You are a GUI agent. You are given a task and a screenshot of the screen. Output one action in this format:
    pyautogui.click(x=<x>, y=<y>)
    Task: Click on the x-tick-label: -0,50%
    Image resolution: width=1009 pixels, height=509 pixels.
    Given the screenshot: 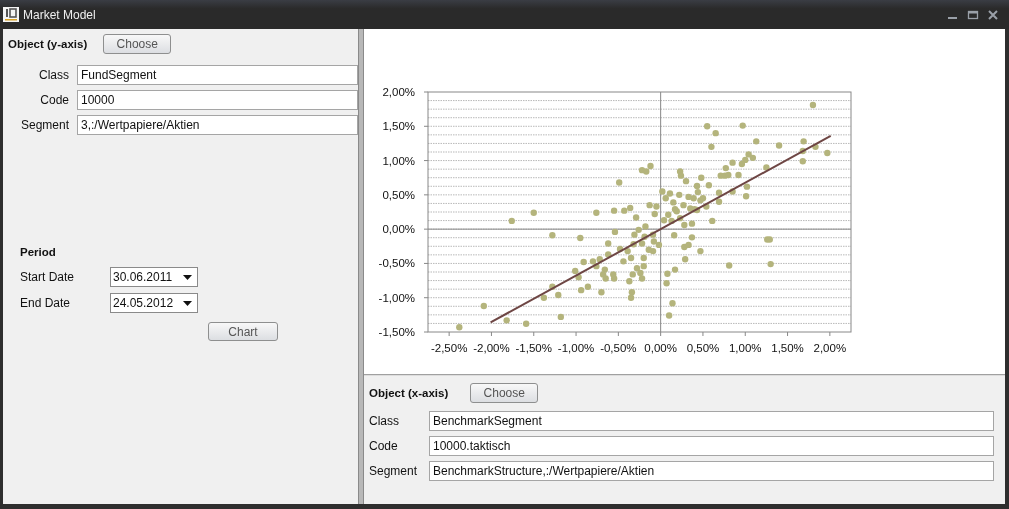 What is the action you would take?
    pyautogui.click(x=618, y=348)
    